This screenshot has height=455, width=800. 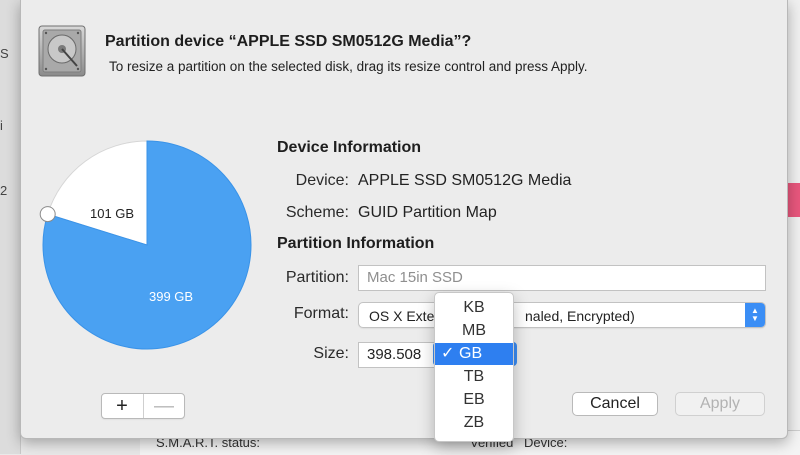 I want to click on background-fragment: S, so click(x=4, y=53).